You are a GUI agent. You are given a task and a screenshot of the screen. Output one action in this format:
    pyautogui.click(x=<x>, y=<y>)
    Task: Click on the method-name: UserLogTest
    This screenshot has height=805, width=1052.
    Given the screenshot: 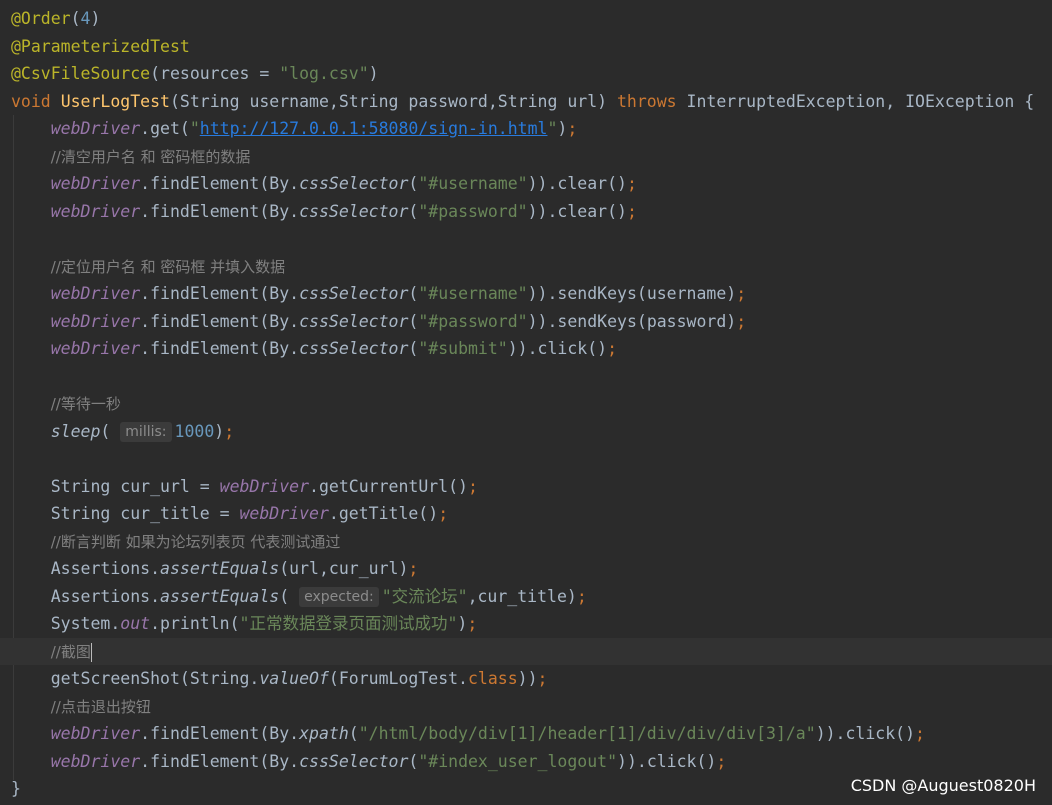 What is the action you would take?
    pyautogui.click(x=115, y=101)
    